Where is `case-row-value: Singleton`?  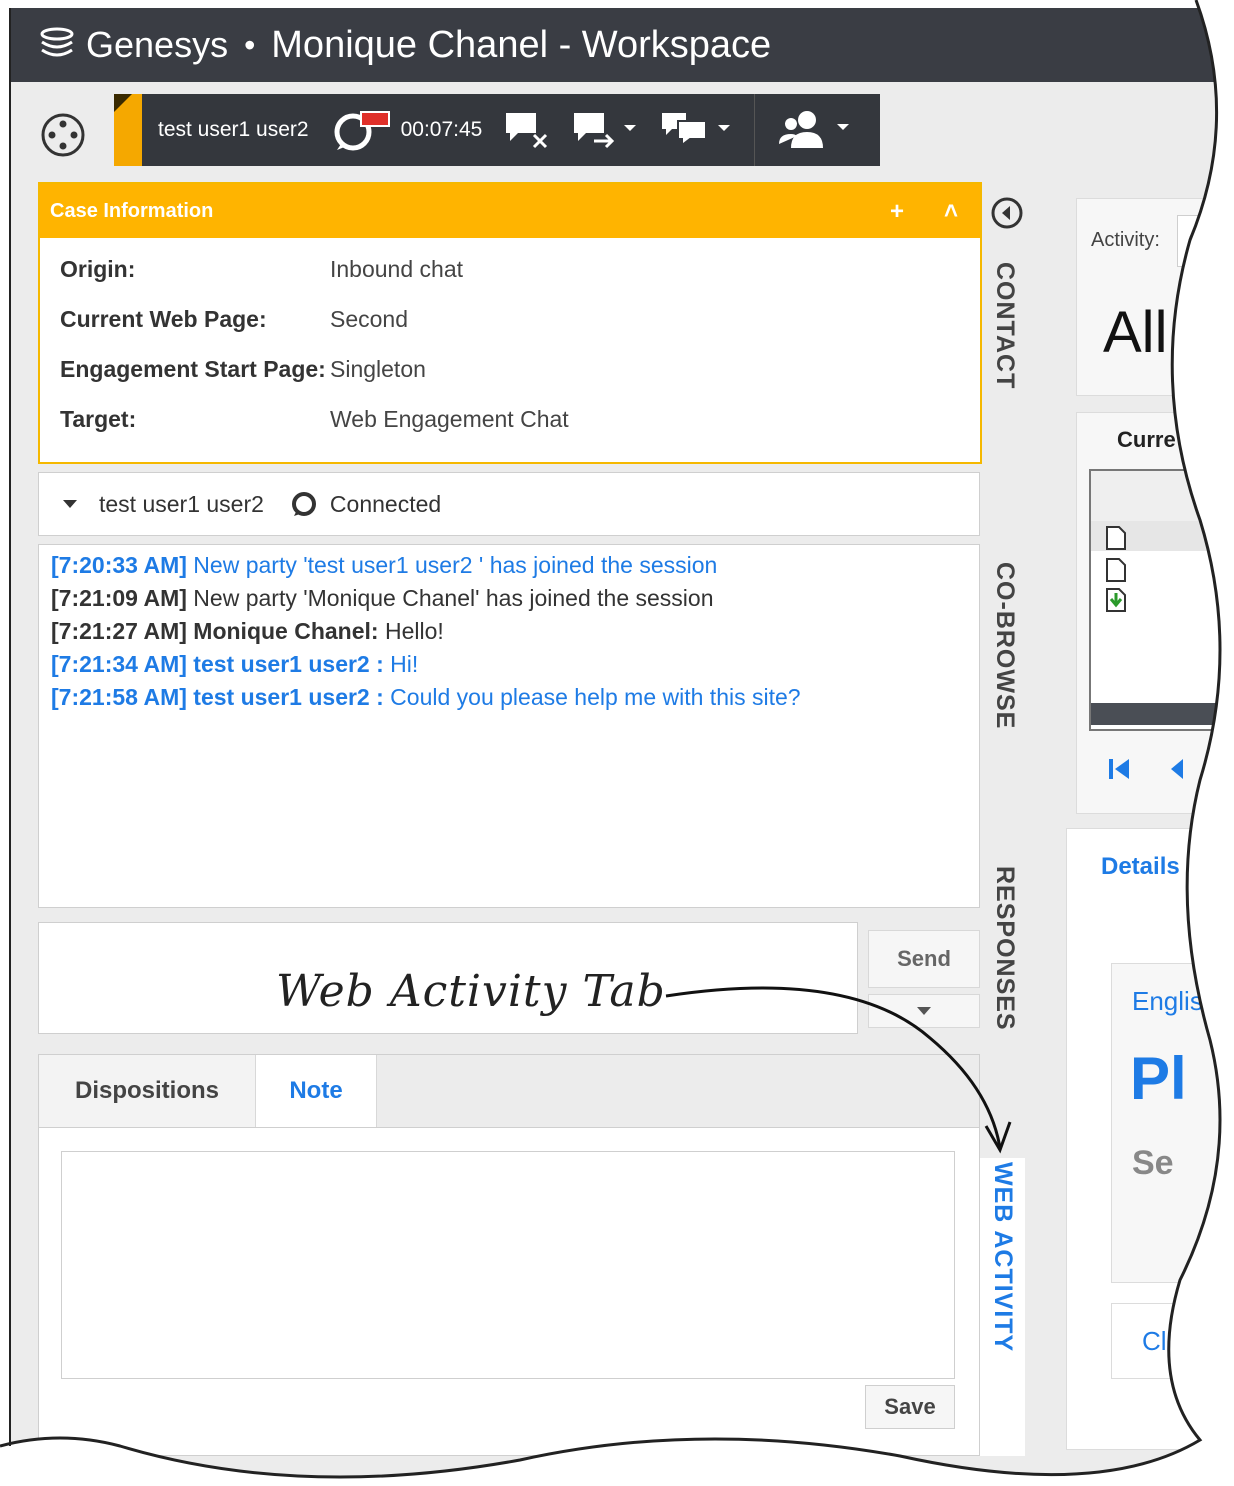
case-row-value: Singleton is located at coordinates (378, 368).